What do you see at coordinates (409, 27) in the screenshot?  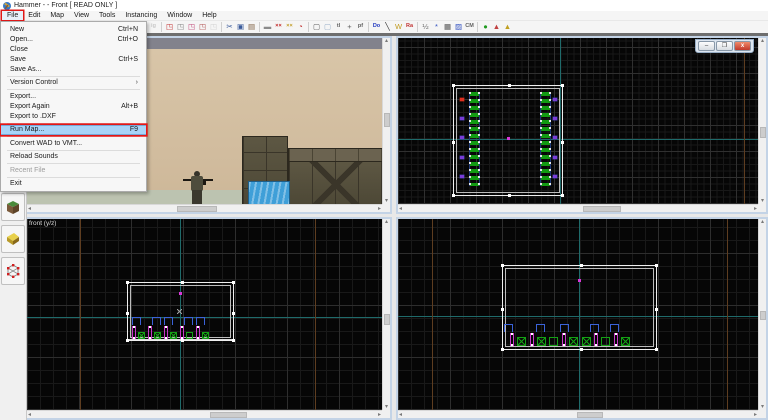 I see `helpers-icon: Ra` at bounding box center [409, 27].